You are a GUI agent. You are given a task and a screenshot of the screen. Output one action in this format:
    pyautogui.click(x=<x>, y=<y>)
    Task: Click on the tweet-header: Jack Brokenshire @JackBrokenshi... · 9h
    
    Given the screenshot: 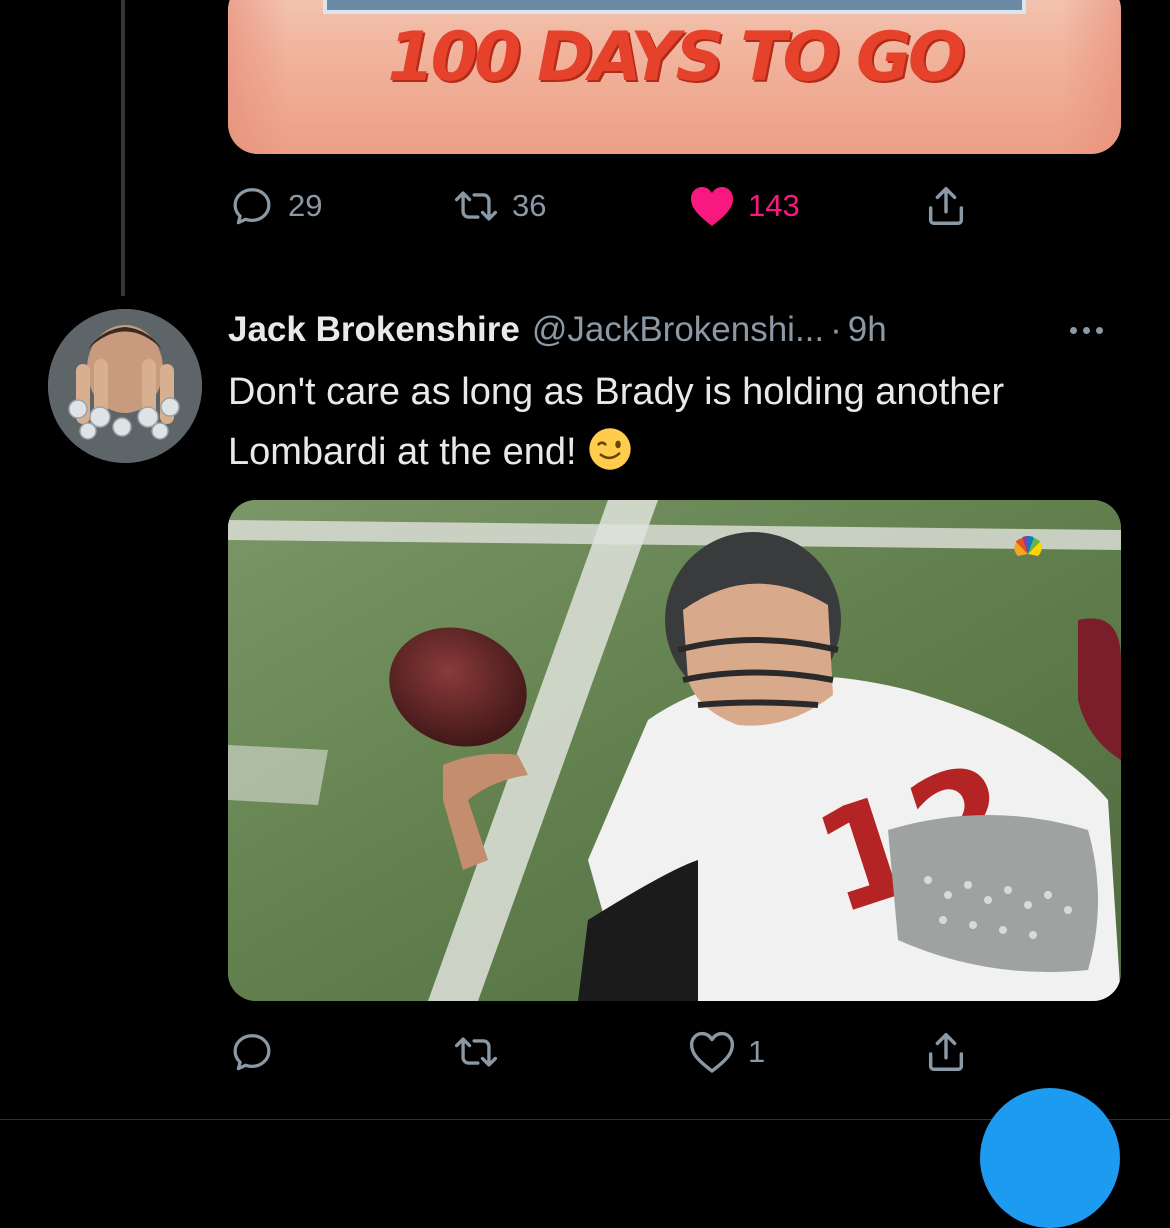 What is the action you would take?
    pyautogui.click(x=678, y=330)
    